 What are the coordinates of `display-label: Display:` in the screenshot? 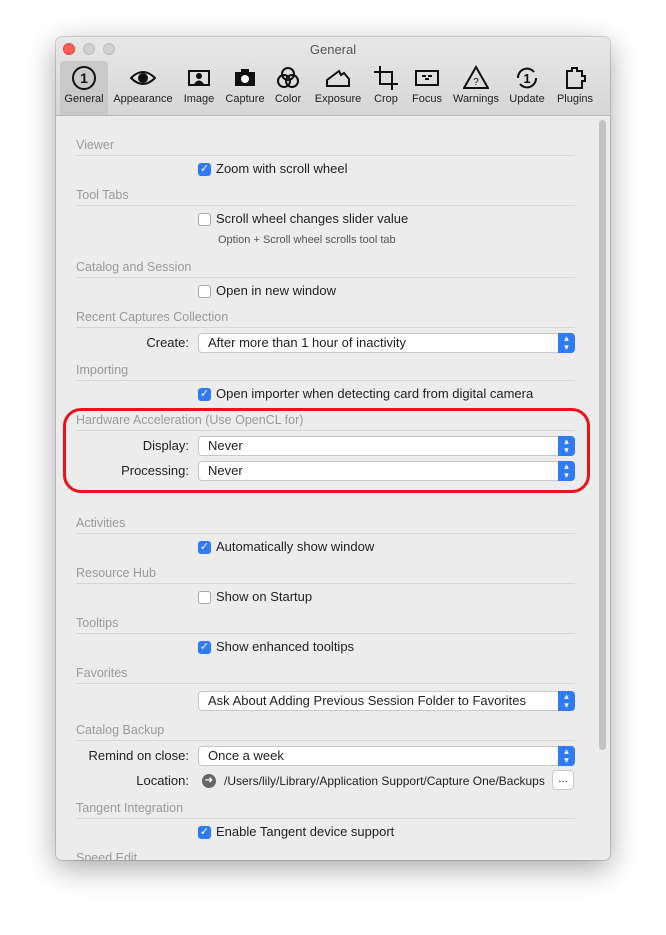 It's located at (165, 445).